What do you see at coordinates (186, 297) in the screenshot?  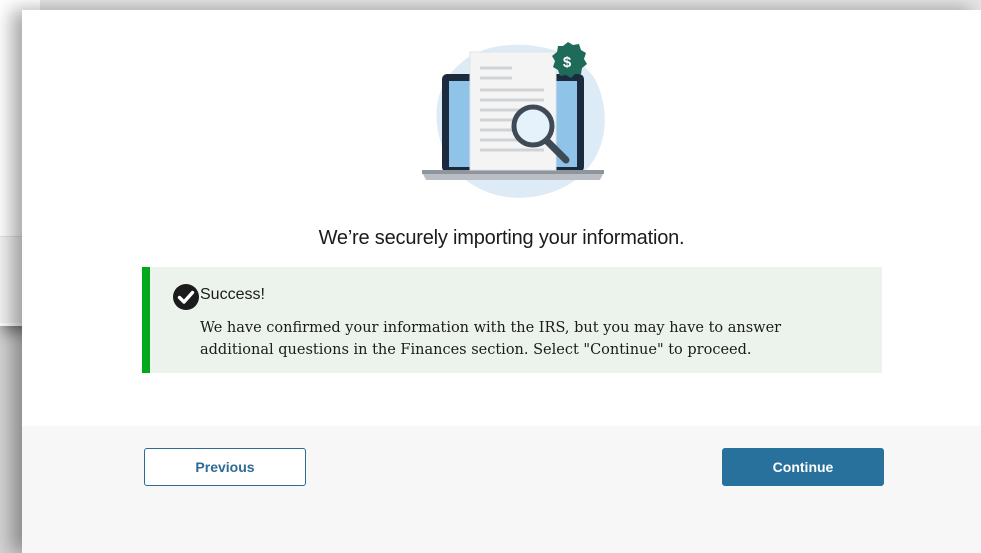 I see `check-circle-icon` at bounding box center [186, 297].